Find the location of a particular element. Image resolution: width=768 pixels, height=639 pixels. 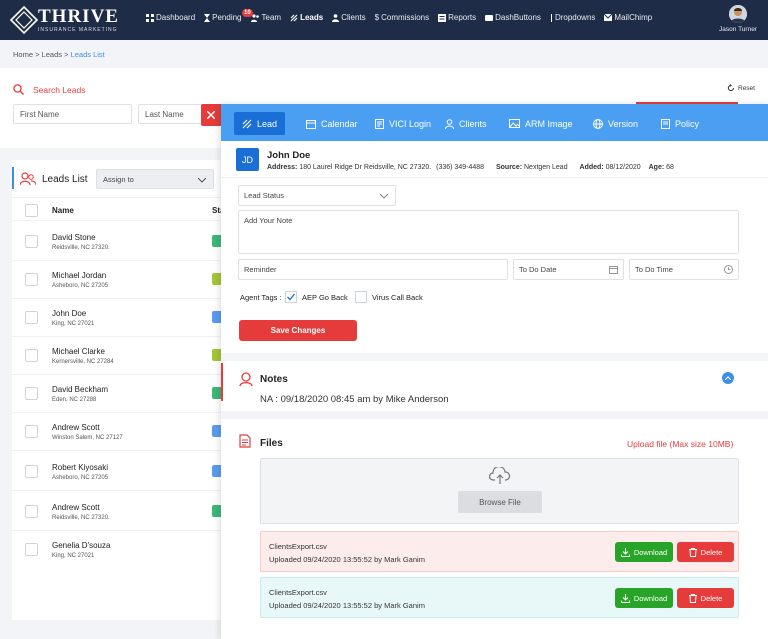

clear-search-button is located at coordinates (211, 115).